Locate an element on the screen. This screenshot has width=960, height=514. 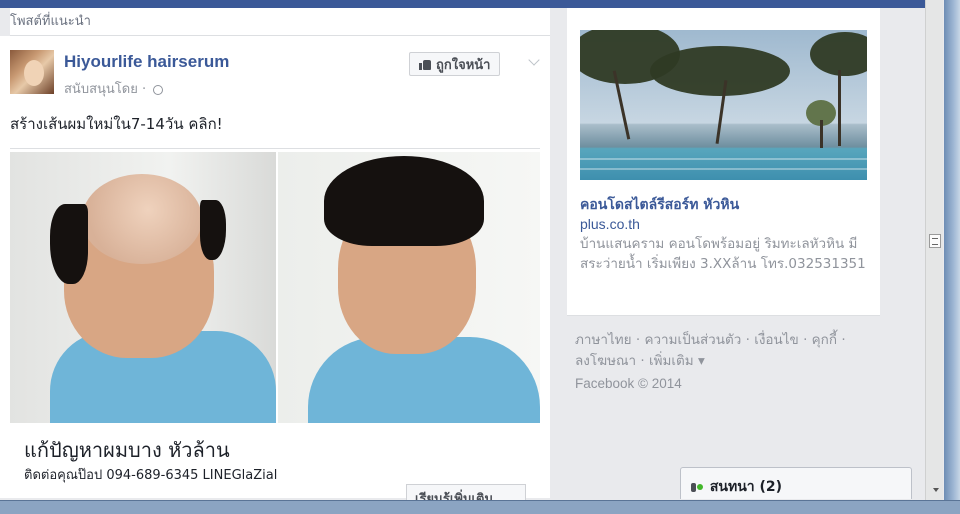
post-text: สร้างเส้นผมใหม่ใน7-14วัน คลิก! is located at coordinates (116, 124).